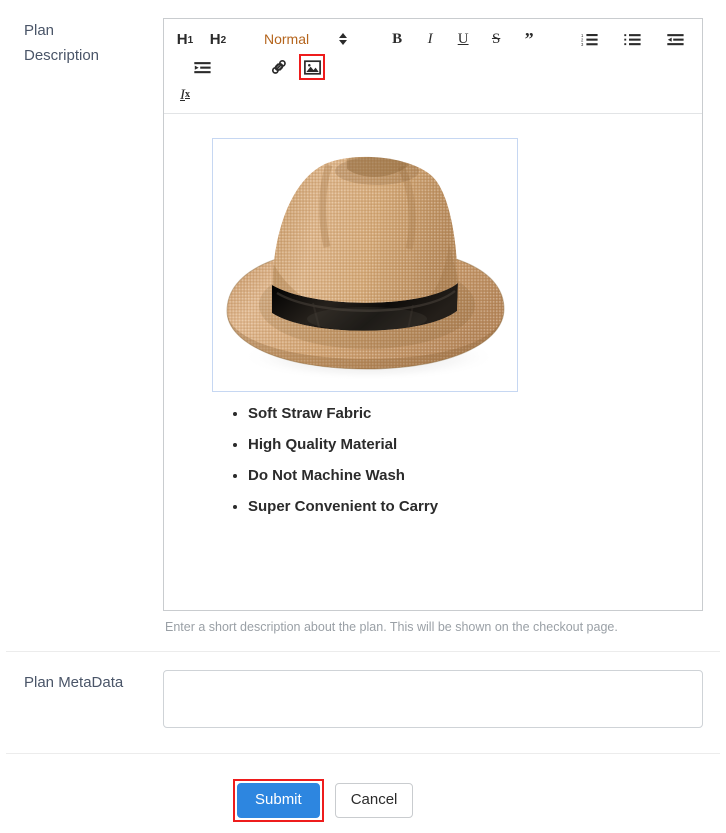 This screenshot has width=726, height=833. I want to click on submit-button: Submit, so click(278, 800).